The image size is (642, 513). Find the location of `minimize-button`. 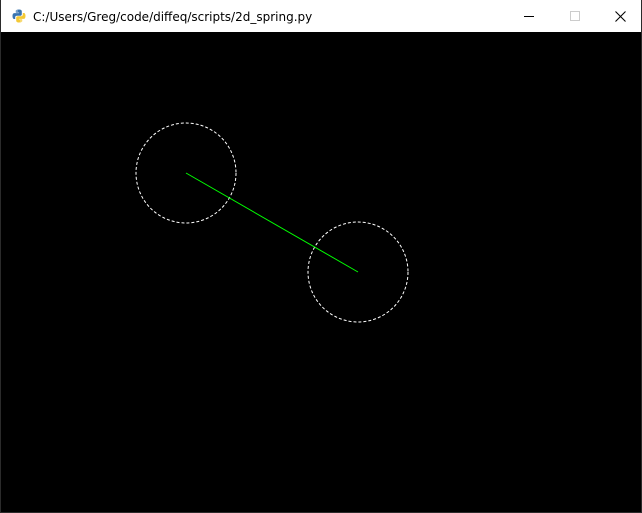

minimize-button is located at coordinates (529, 16).